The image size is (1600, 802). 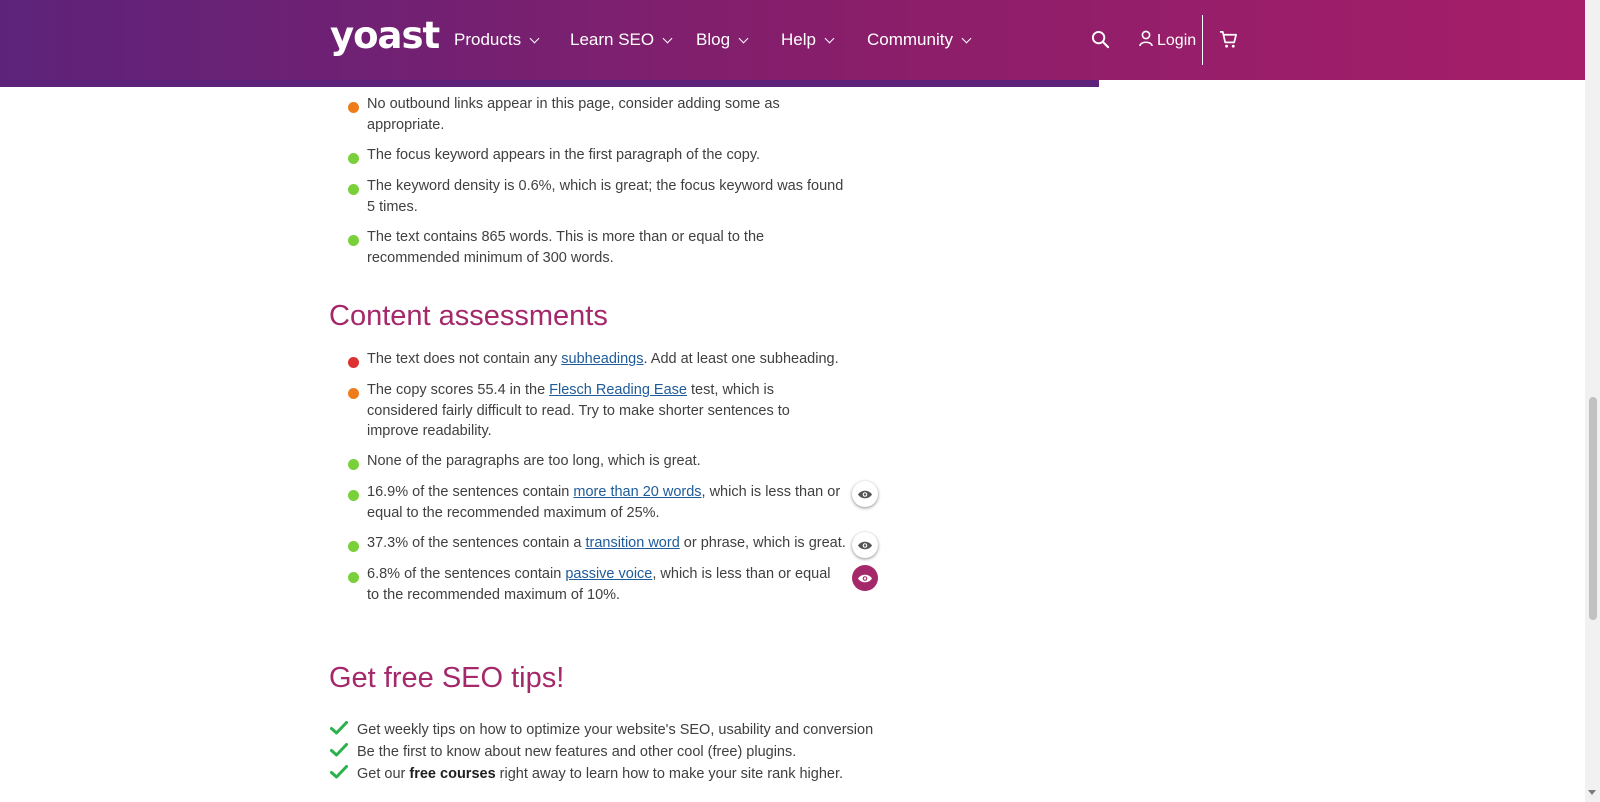 What do you see at coordinates (1592, 792) in the screenshot?
I see `scroll-down-arrow-icon` at bounding box center [1592, 792].